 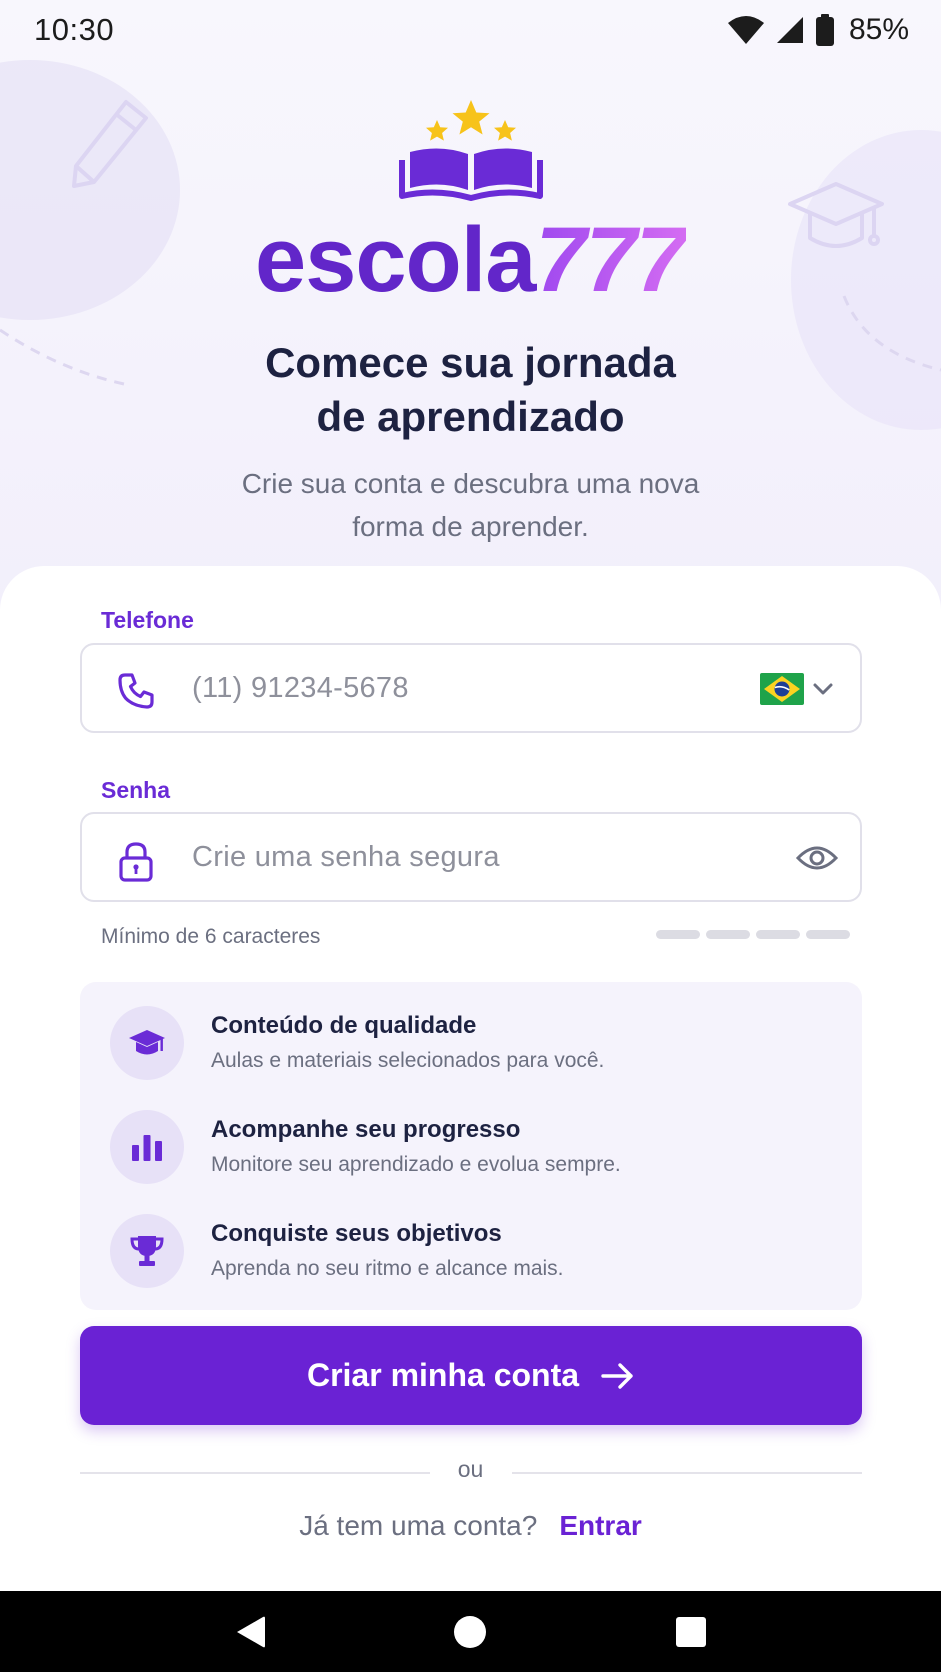 I want to click on graduation-cap-icon, so click(x=147, y=1042).